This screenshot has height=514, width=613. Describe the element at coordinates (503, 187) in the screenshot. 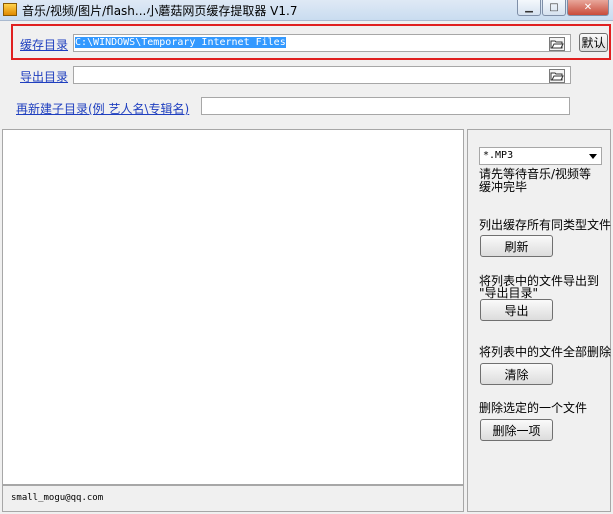

I see `wait-note-line2: 缓冲完毕` at that location.